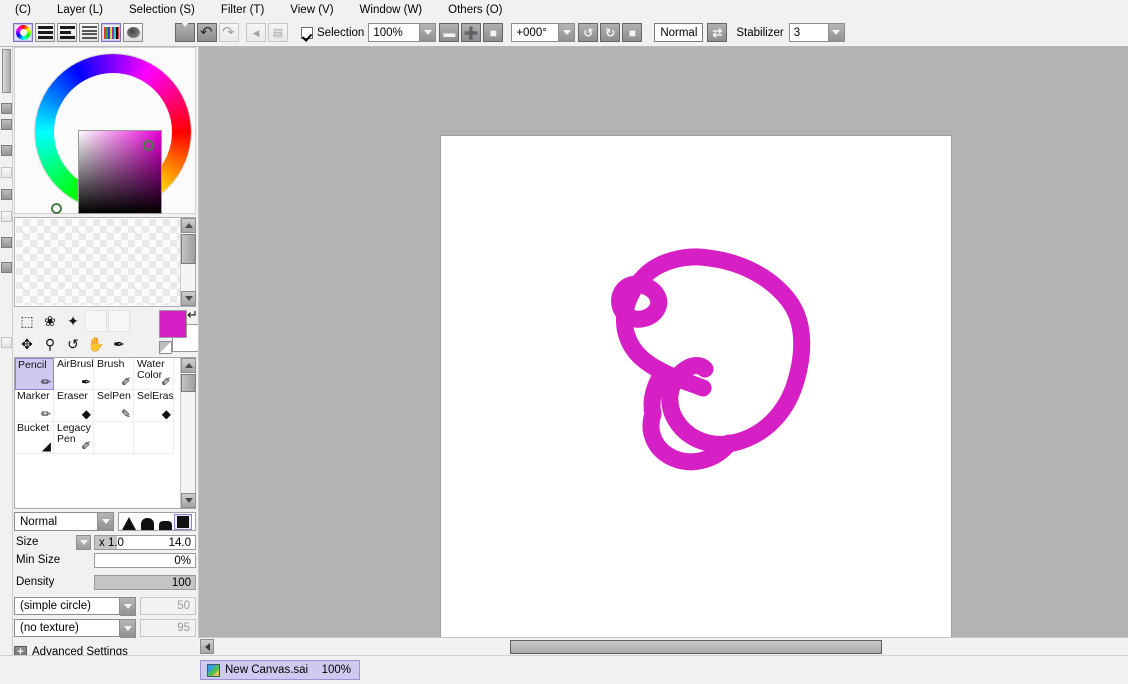  What do you see at coordinates (588, 32) in the screenshot?
I see `rotate-ccw-button: ↺` at bounding box center [588, 32].